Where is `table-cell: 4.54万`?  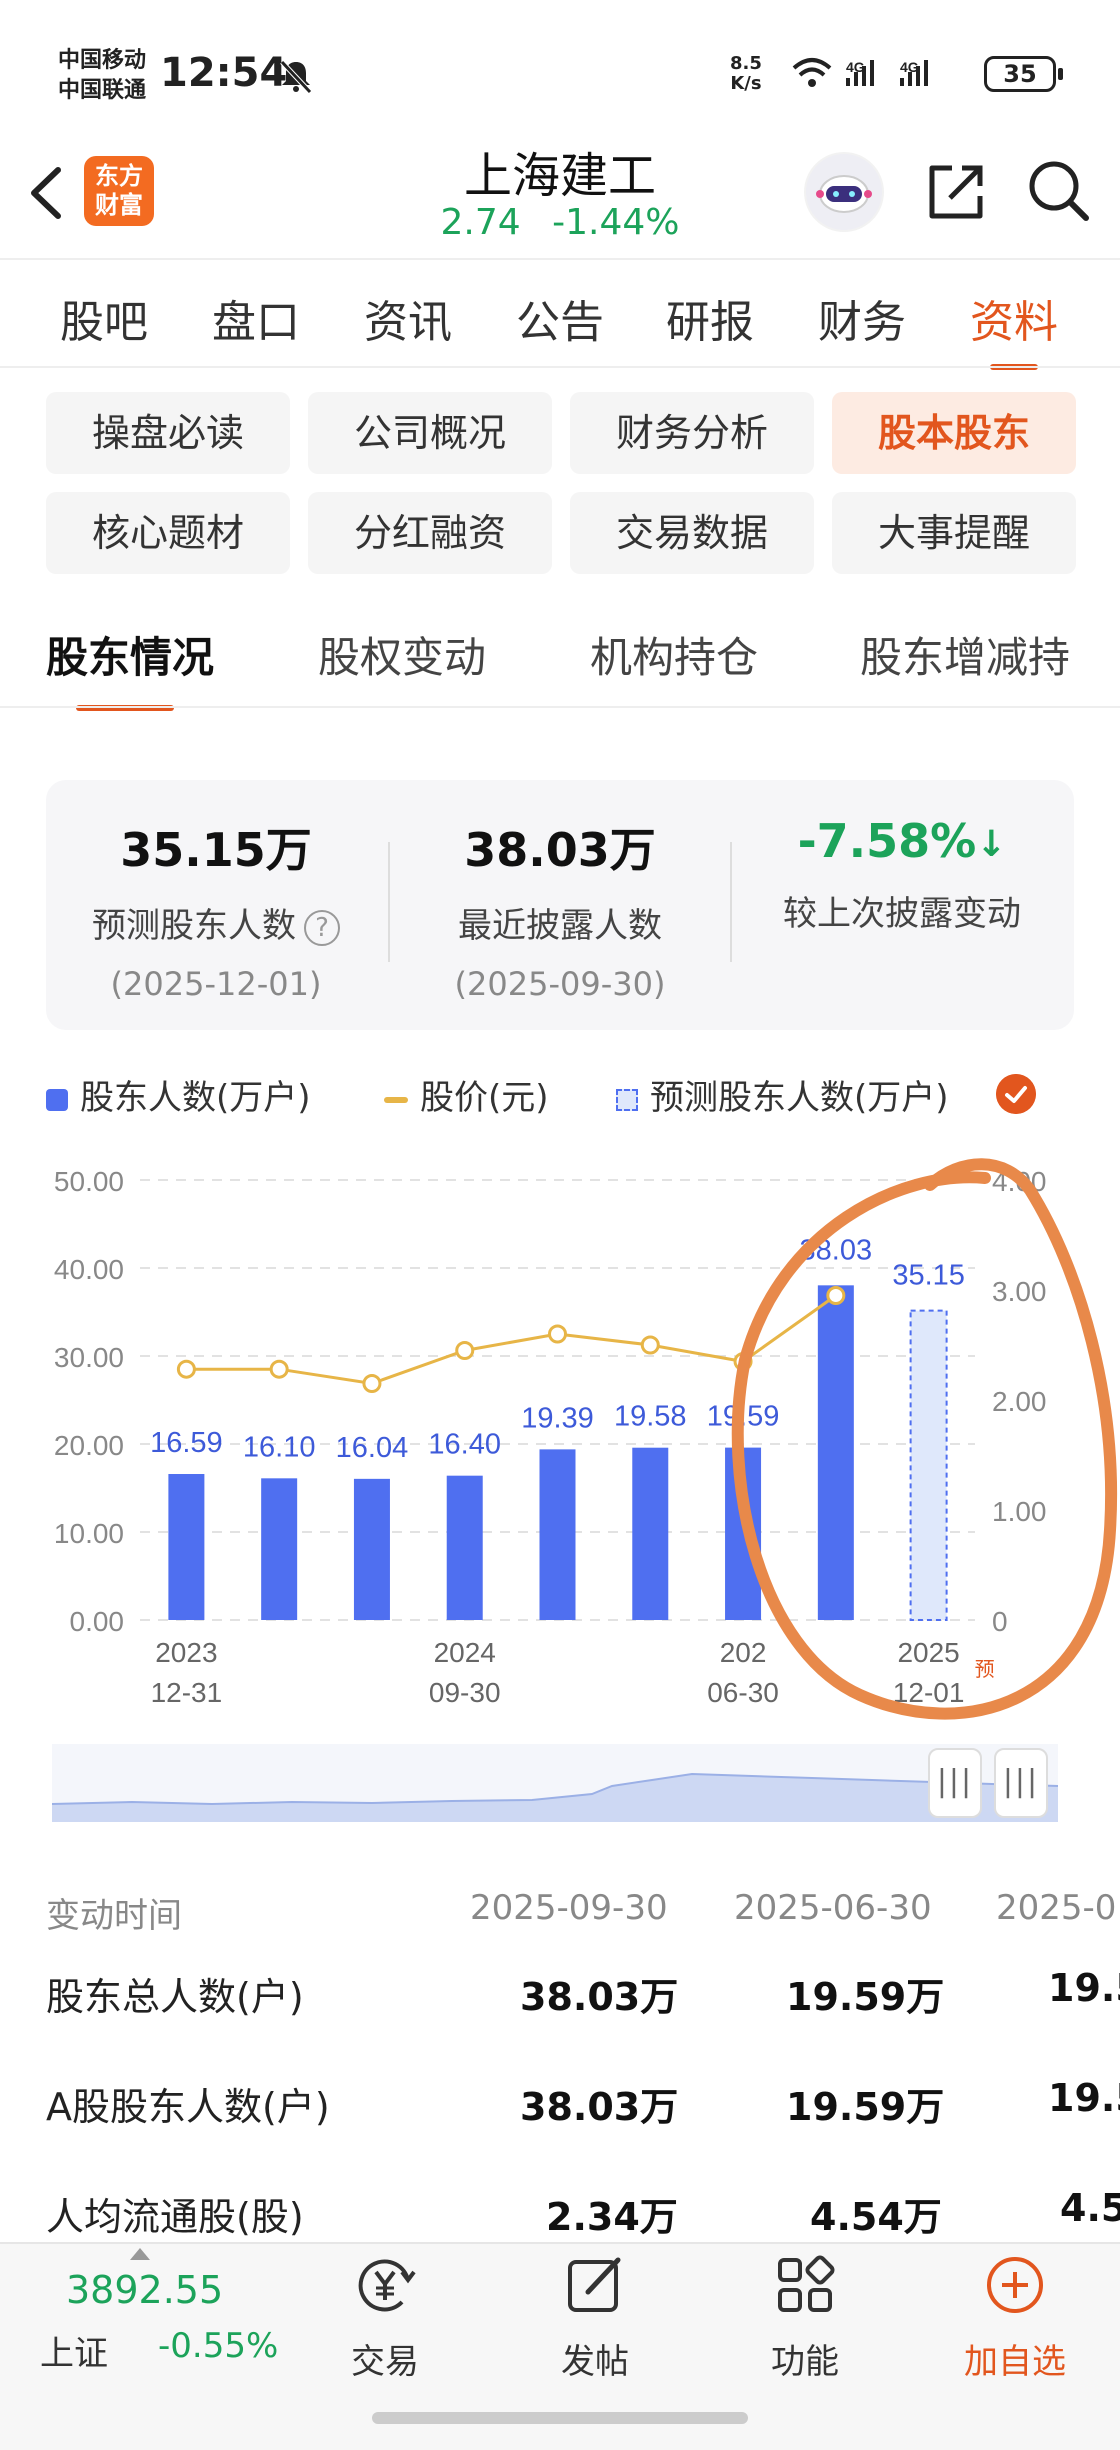
table-cell: 4.54万 is located at coordinates (876, 2217).